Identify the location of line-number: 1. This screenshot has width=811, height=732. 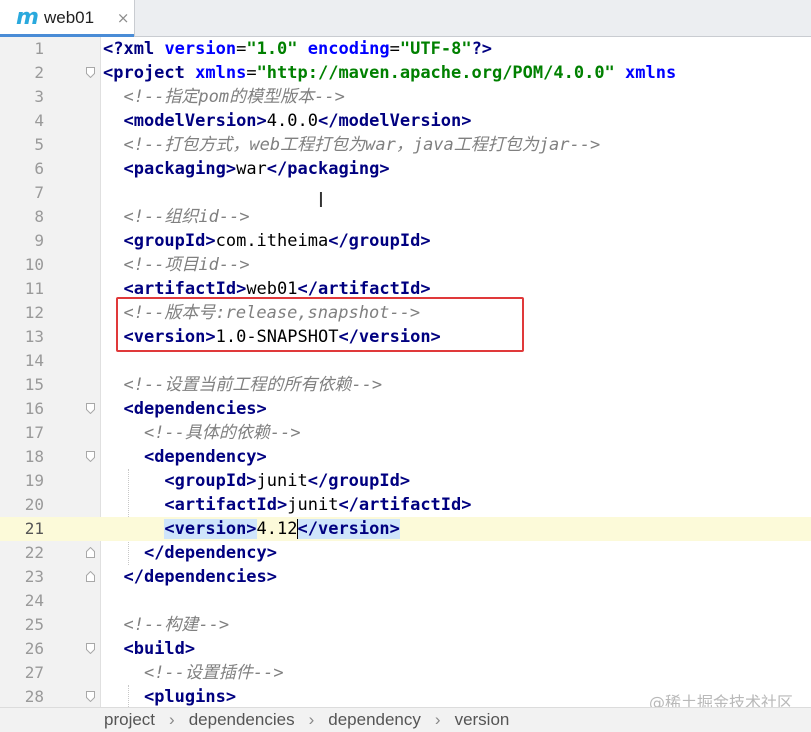
(39, 48).